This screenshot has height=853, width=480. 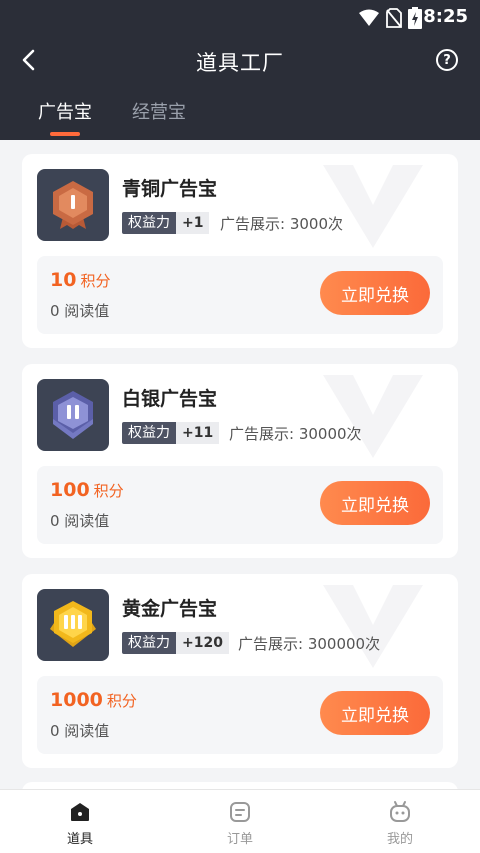 I want to click on tools-home-icon, so click(x=80, y=812).